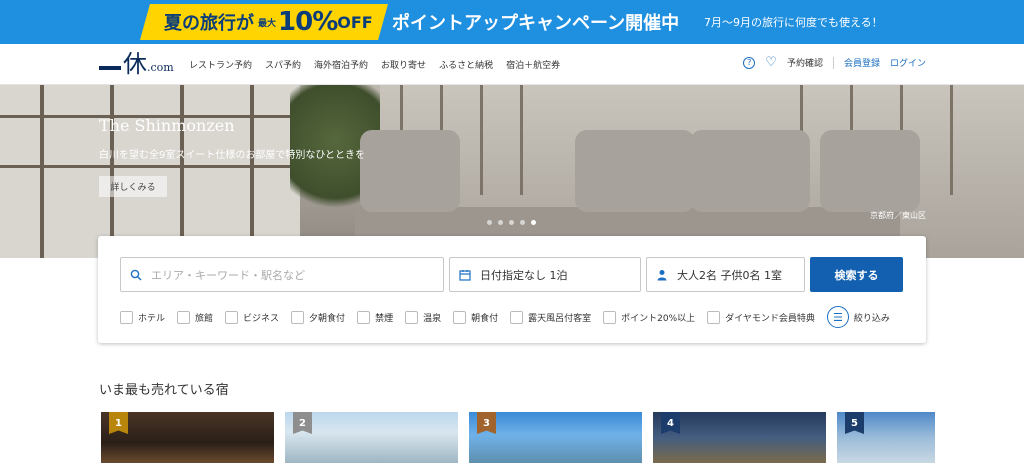 This screenshot has width=1024, height=463. Describe the element at coordinates (209, 23) in the screenshot. I see `promo-yellow-text: 夏の旅行が` at that location.